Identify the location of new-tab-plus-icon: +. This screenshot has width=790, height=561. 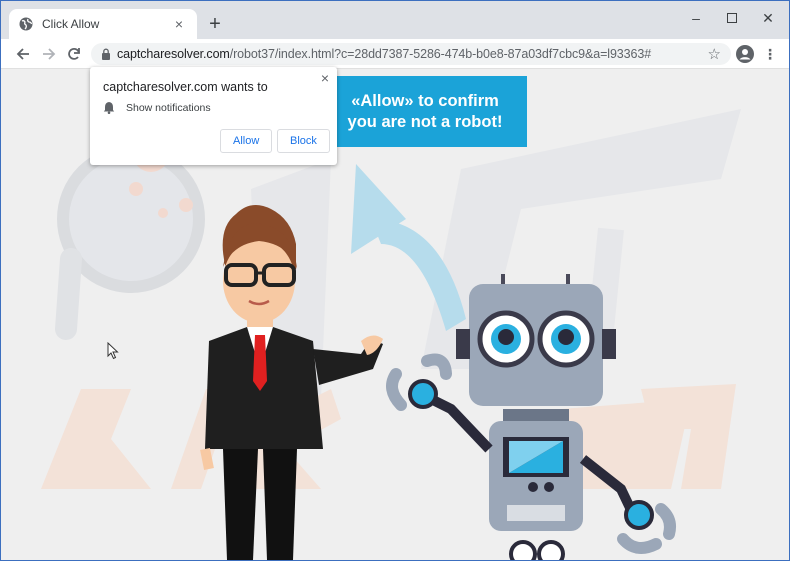
(215, 24).